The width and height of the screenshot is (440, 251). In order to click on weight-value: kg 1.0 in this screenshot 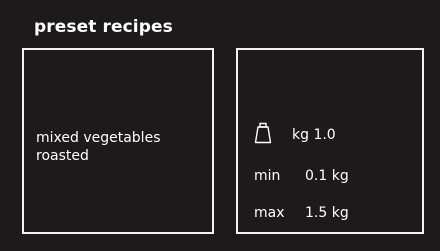, I will do `click(314, 135)`.